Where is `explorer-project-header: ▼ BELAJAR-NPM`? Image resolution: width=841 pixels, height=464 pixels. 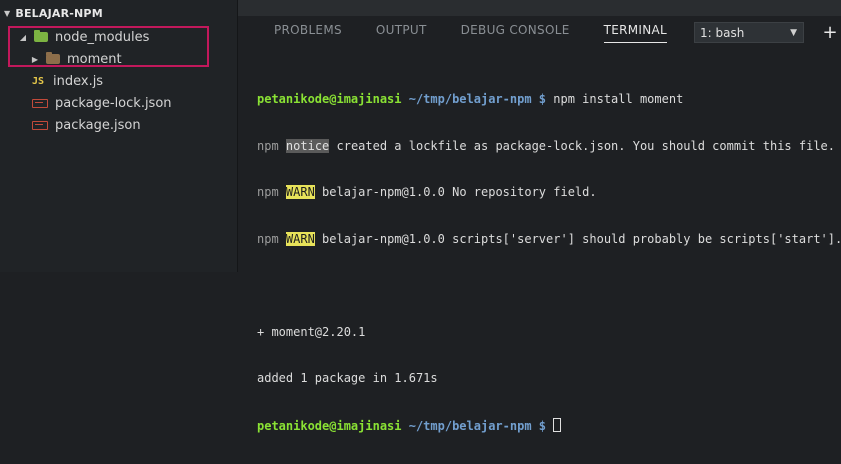 explorer-project-header: ▼ BELAJAR-NPM is located at coordinates (118, 13).